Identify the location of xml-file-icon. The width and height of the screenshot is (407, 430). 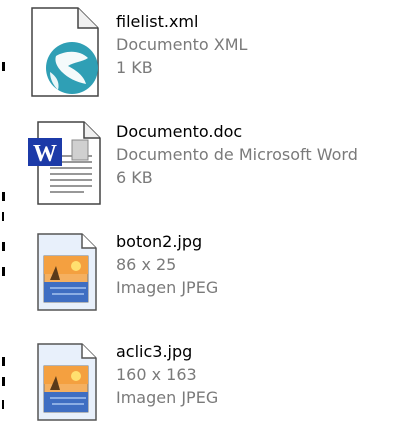
(65, 52).